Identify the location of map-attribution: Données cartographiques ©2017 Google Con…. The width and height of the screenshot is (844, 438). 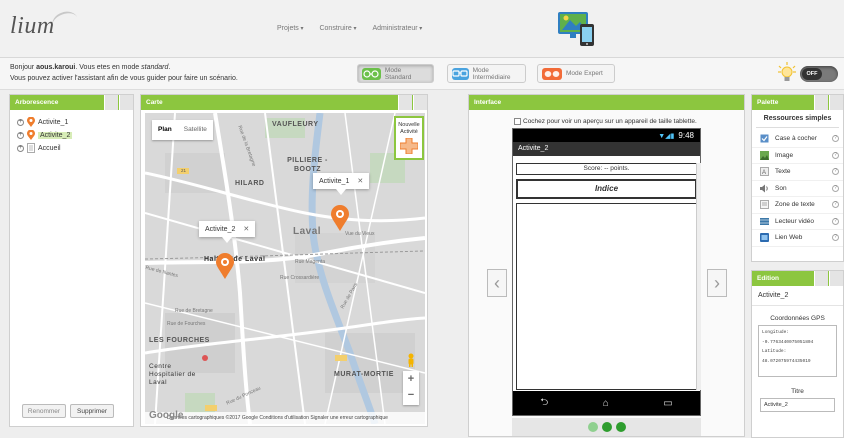
(285, 418).